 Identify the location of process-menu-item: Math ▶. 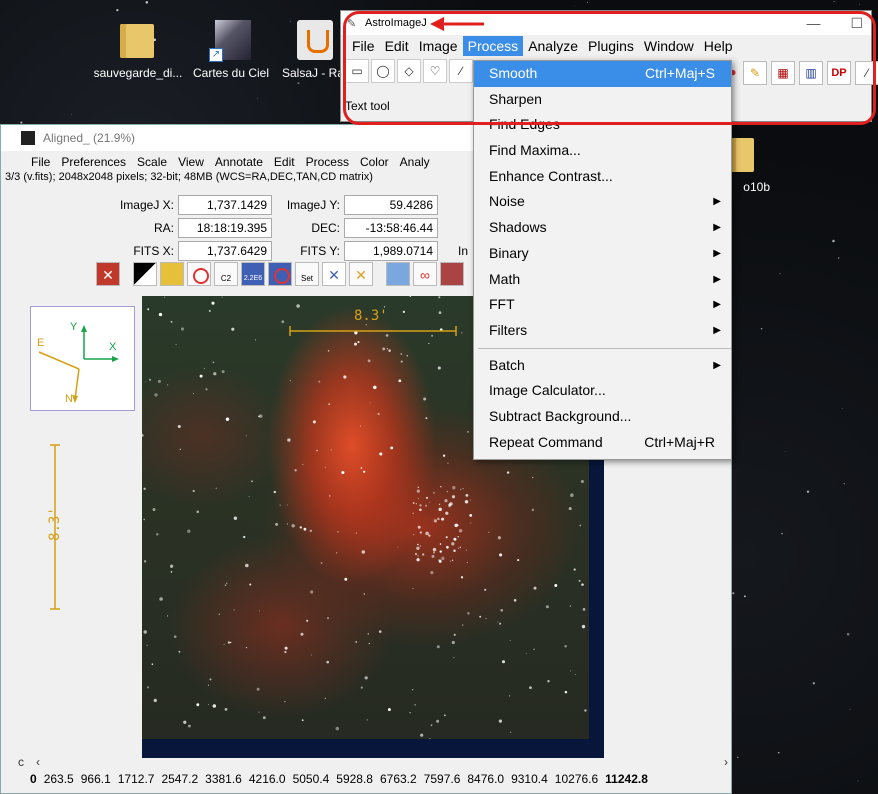
(602, 280).